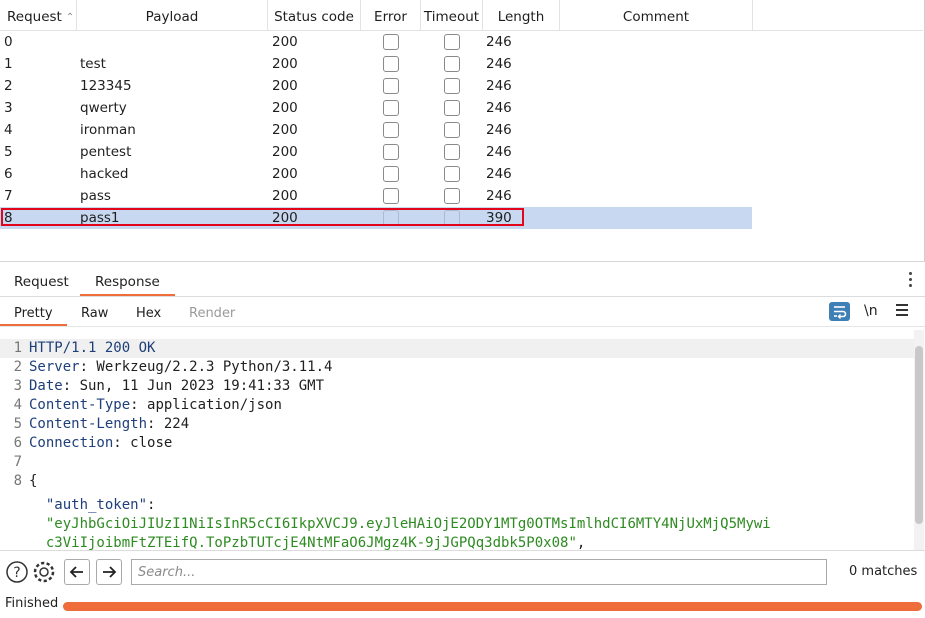 This screenshot has width=925, height=618. I want to click on hamburger-menu-icon, so click(902, 311).